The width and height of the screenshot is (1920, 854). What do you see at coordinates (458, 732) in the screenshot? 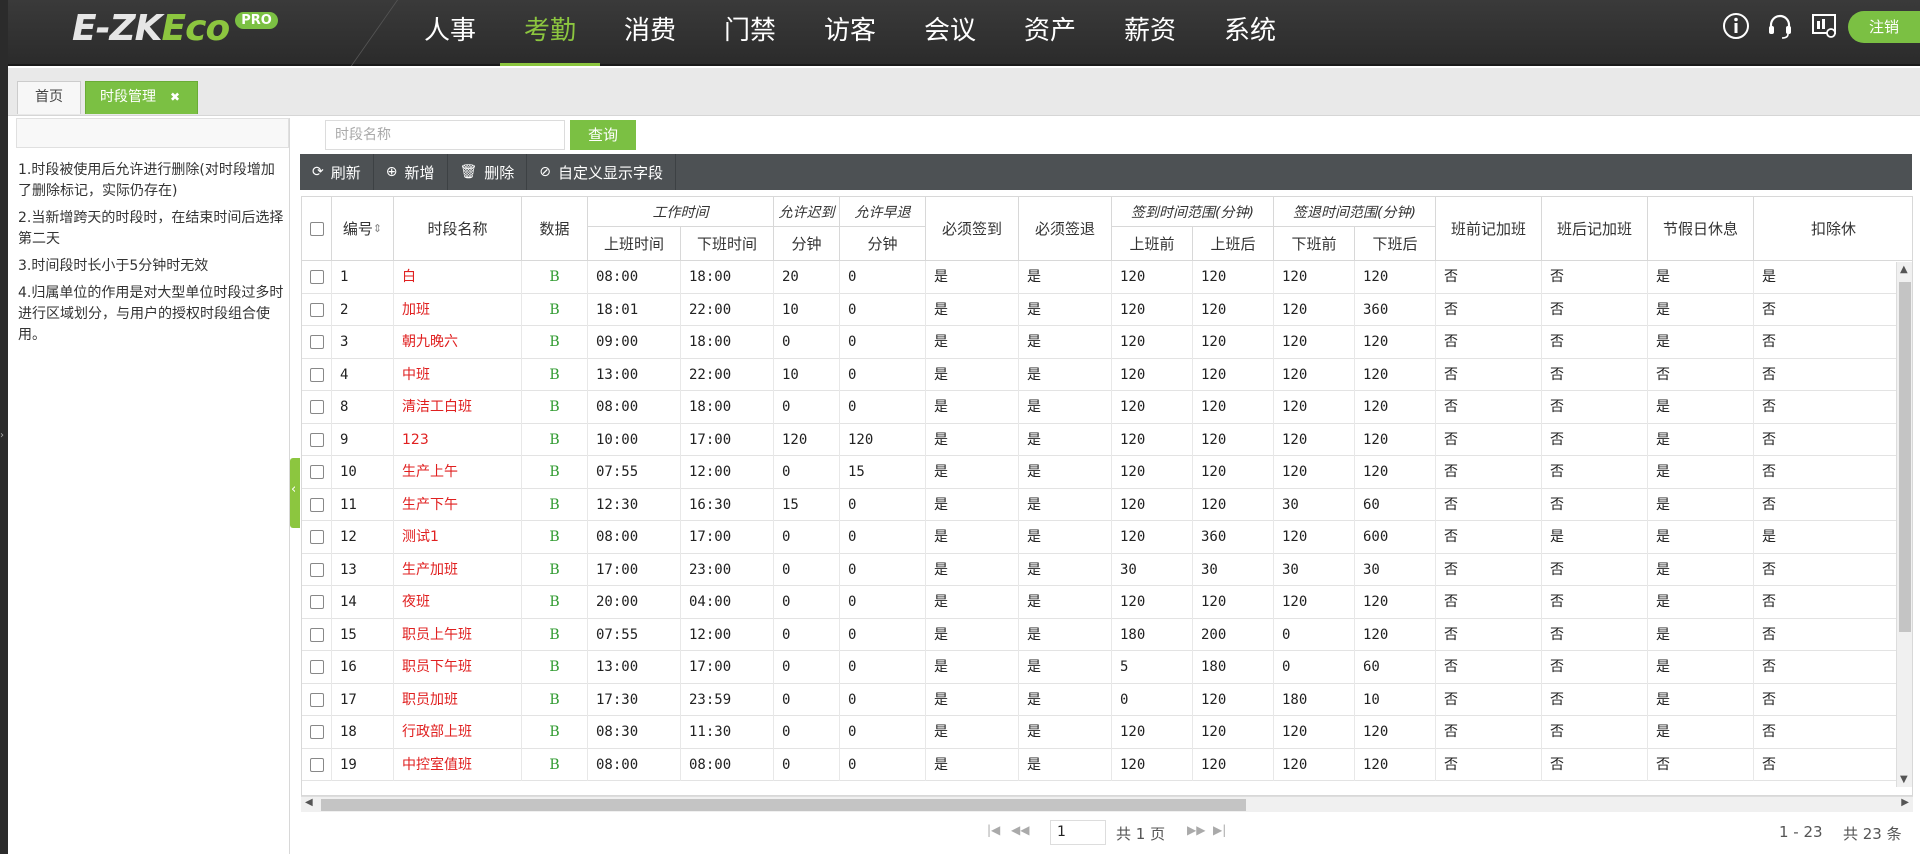
I see `shift-name-link: 行政部上班` at bounding box center [458, 732].